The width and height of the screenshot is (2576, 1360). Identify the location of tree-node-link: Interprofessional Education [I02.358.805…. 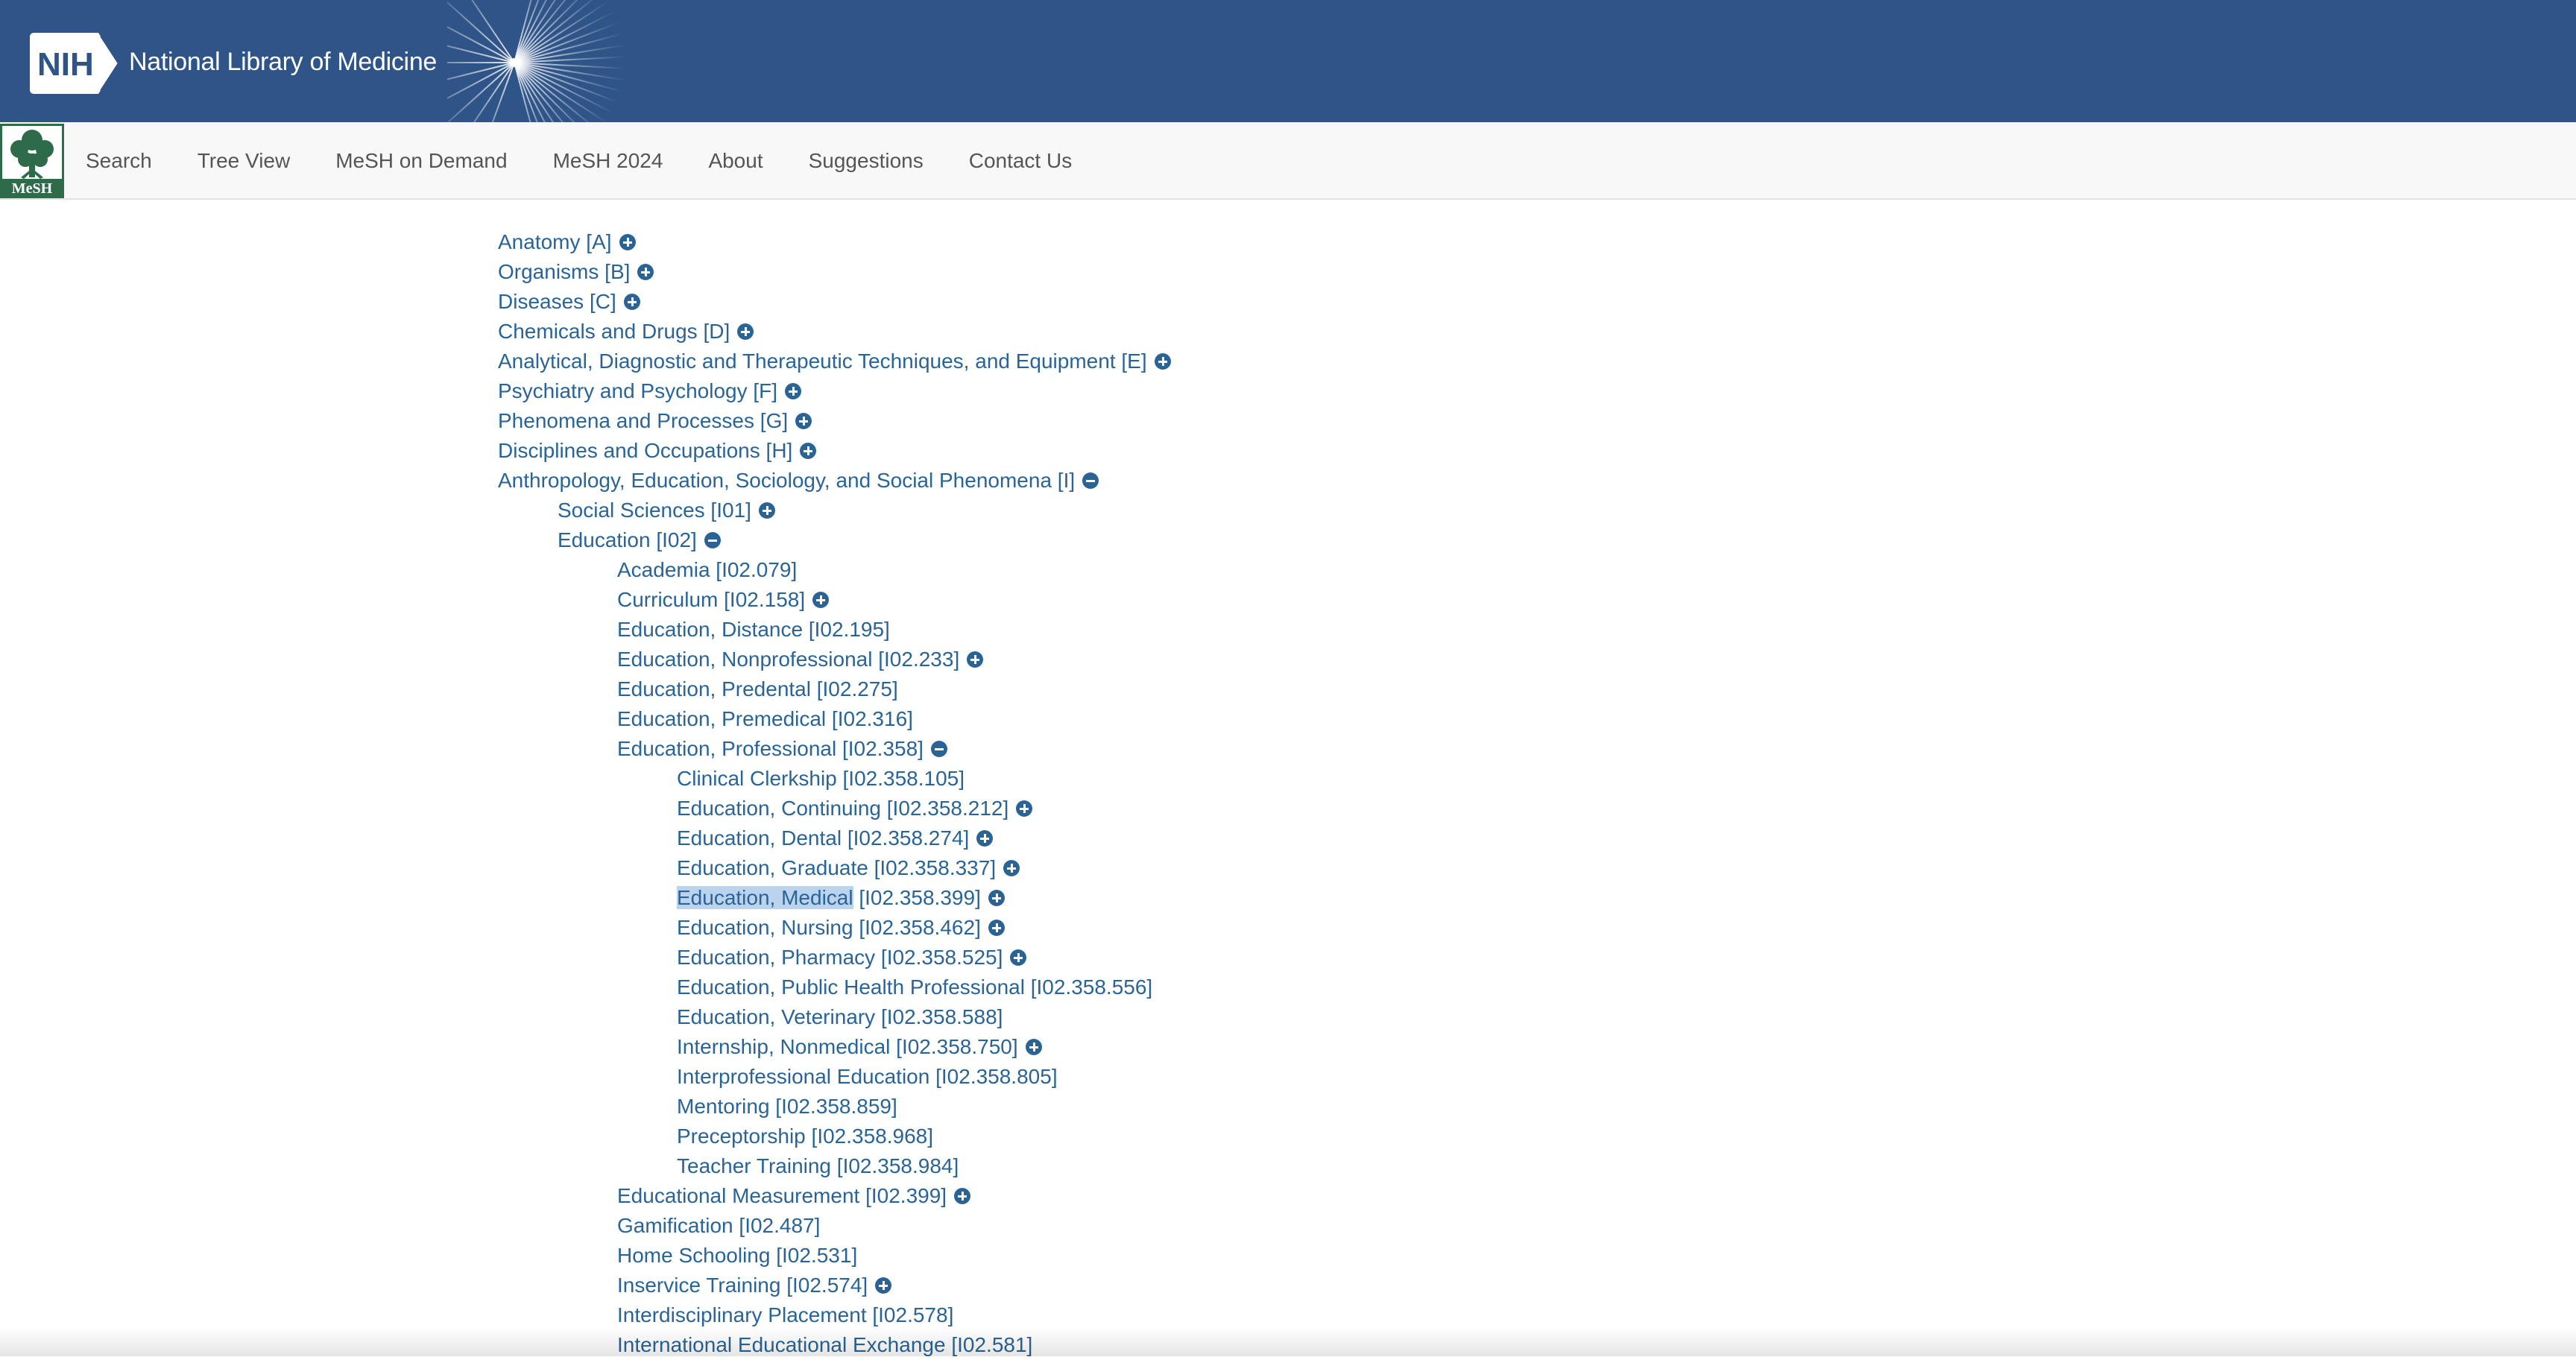
(867, 1077).